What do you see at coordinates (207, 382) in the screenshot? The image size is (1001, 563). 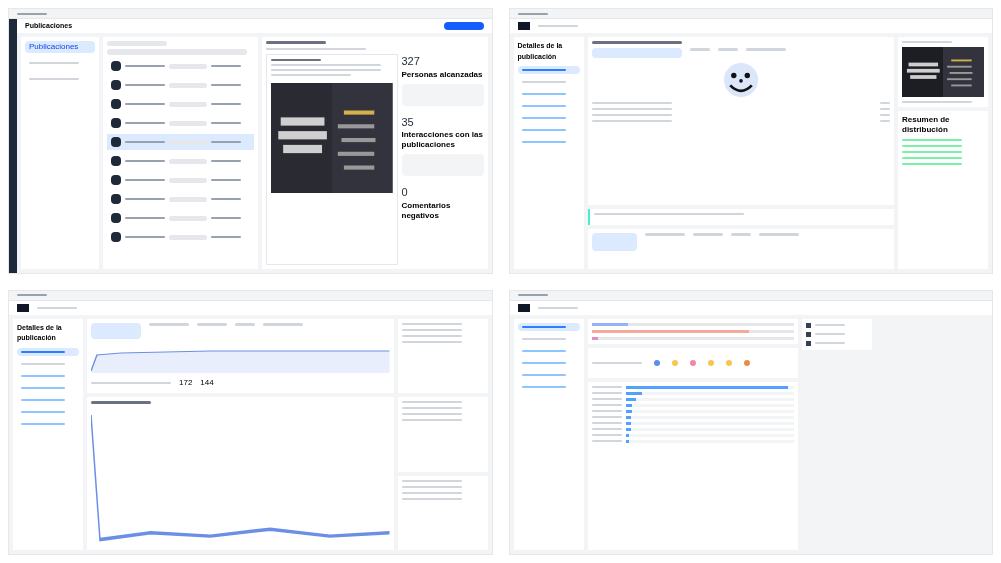 I see `metric-value: 144` at bounding box center [207, 382].